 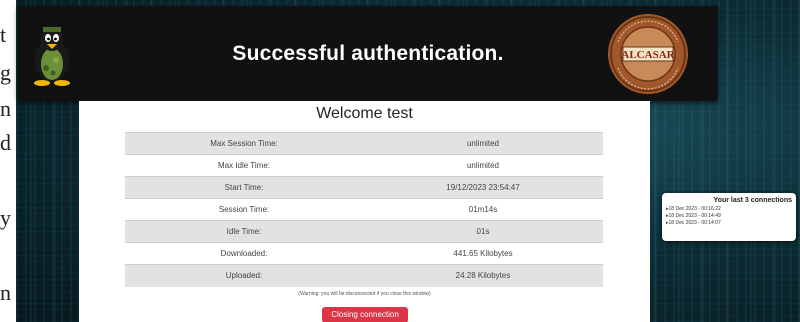 I want to click on table-row: Session Time: 01m14s, so click(x=364, y=209).